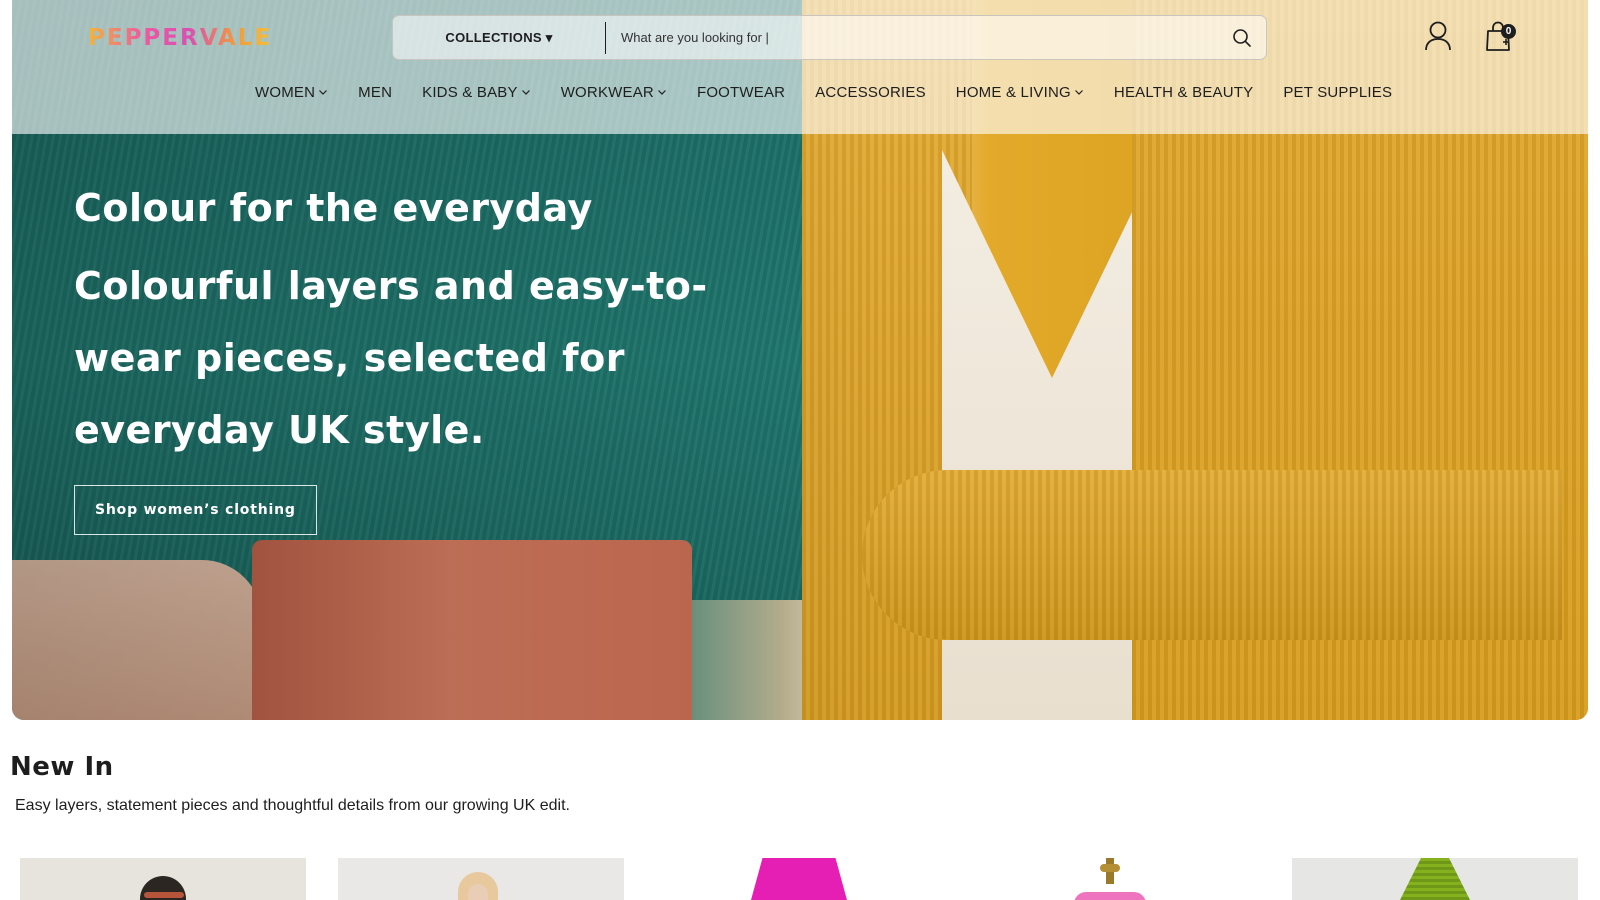  I want to click on new-in-title: New In, so click(62, 767).